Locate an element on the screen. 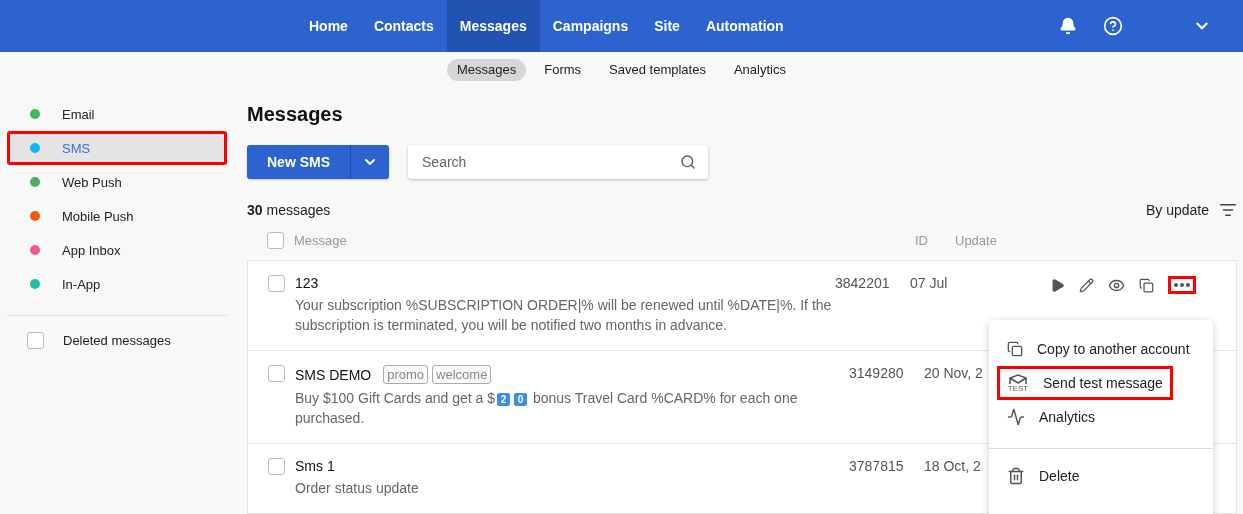 The image size is (1243, 514). bell-icon is located at coordinates (1068, 26).